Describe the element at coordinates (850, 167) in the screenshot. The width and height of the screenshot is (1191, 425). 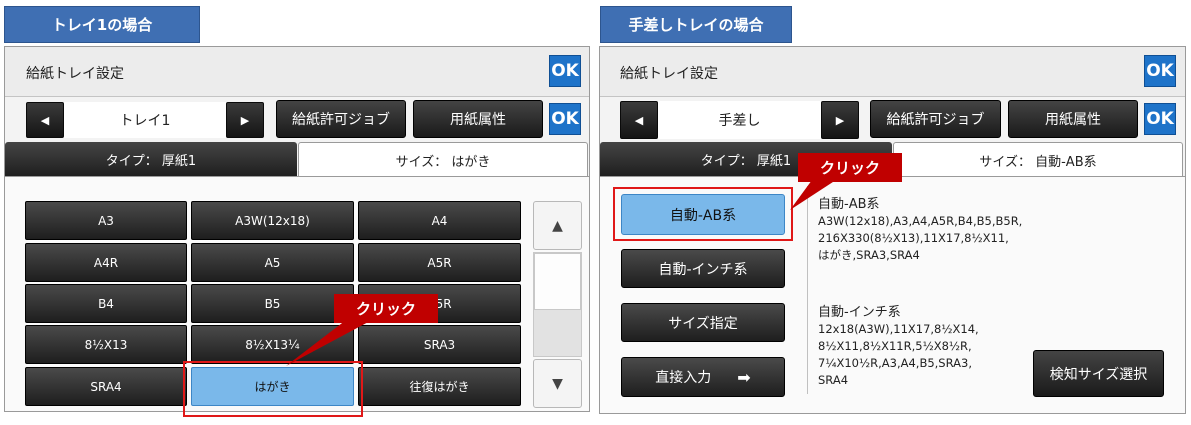
I see `callout-label: クリック` at that location.